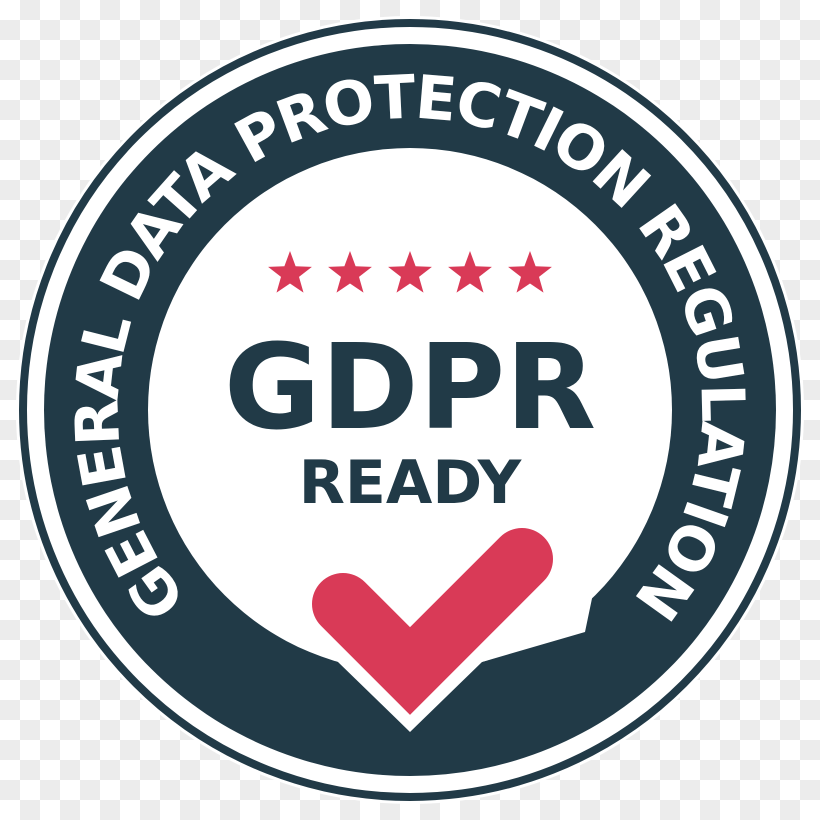  Describe the element at coordinates (411, 483) in the screenshot. I see `badge-subtitle: READY` at that location.